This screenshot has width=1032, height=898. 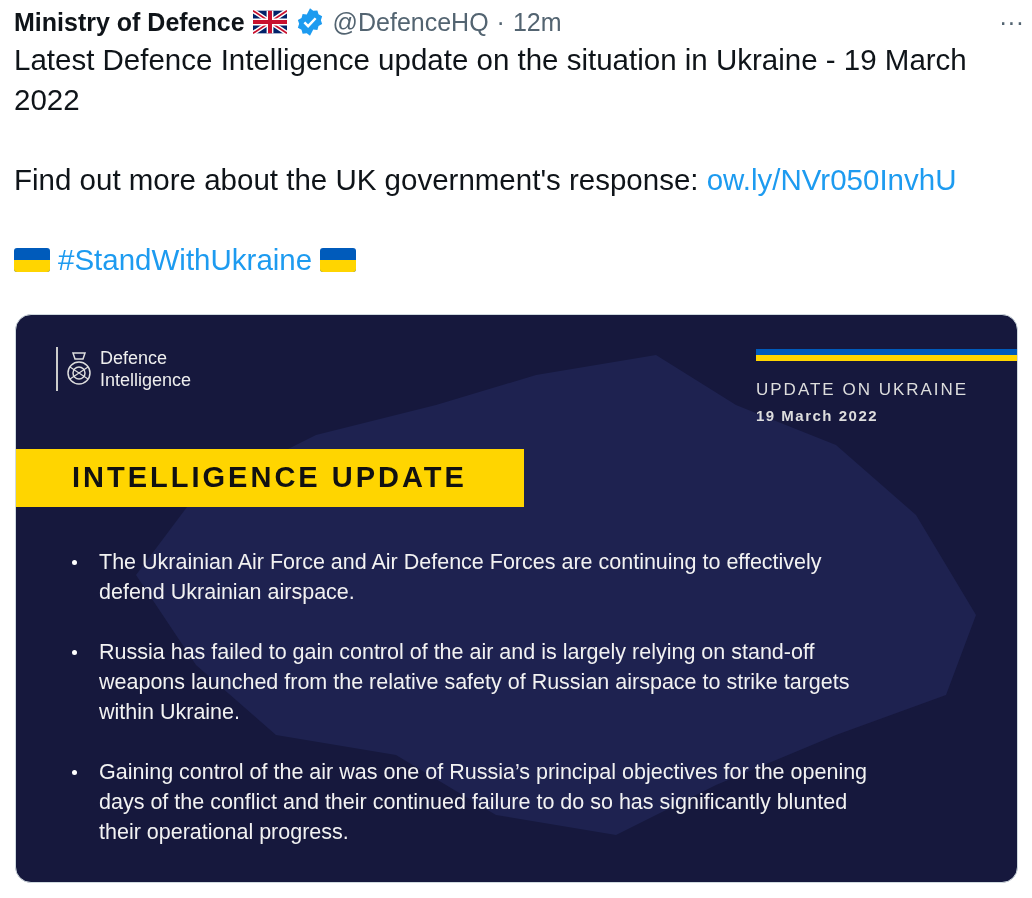 I want to click on post-time: 12m, so click(x=537, y=22).